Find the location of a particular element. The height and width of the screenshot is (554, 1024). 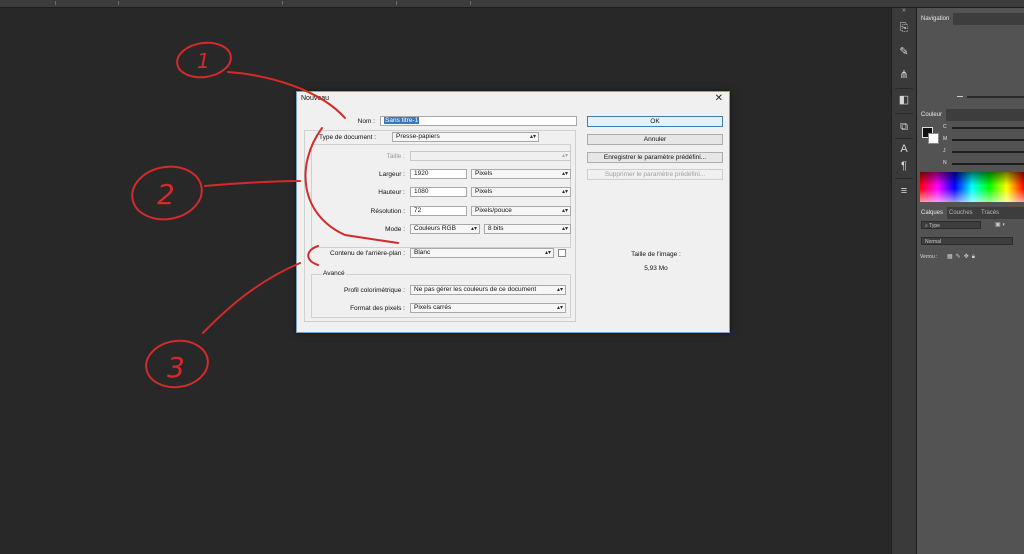

cmyk-m-slider is located at coordinates (988, 140).